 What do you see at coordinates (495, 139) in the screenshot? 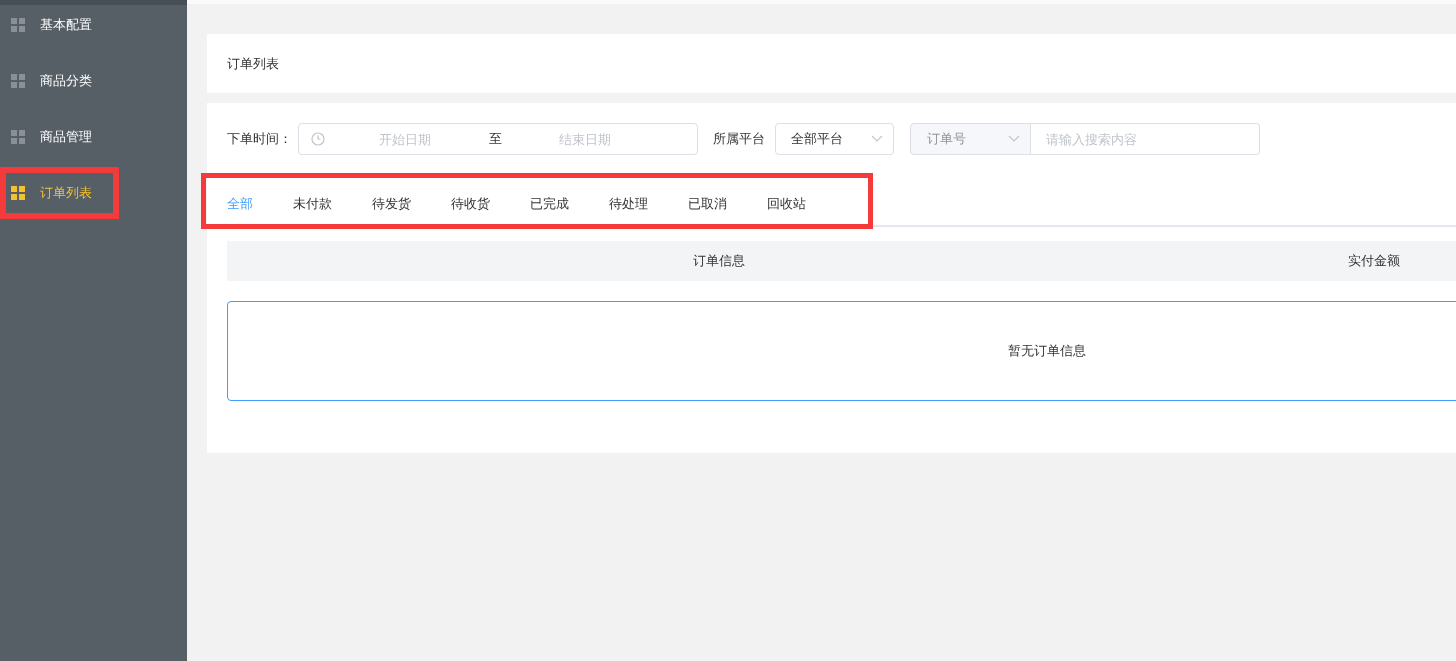
I see `range-separator: 至` at bounding box center [495, 139].